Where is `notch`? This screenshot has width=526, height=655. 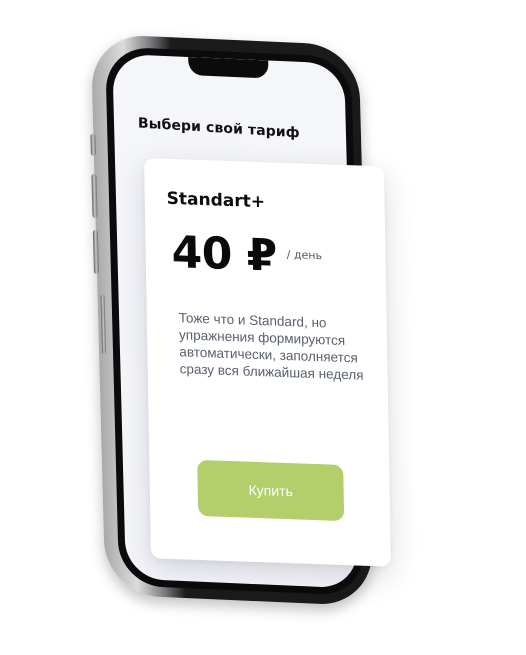 notch is located at coordinates (228, 67).